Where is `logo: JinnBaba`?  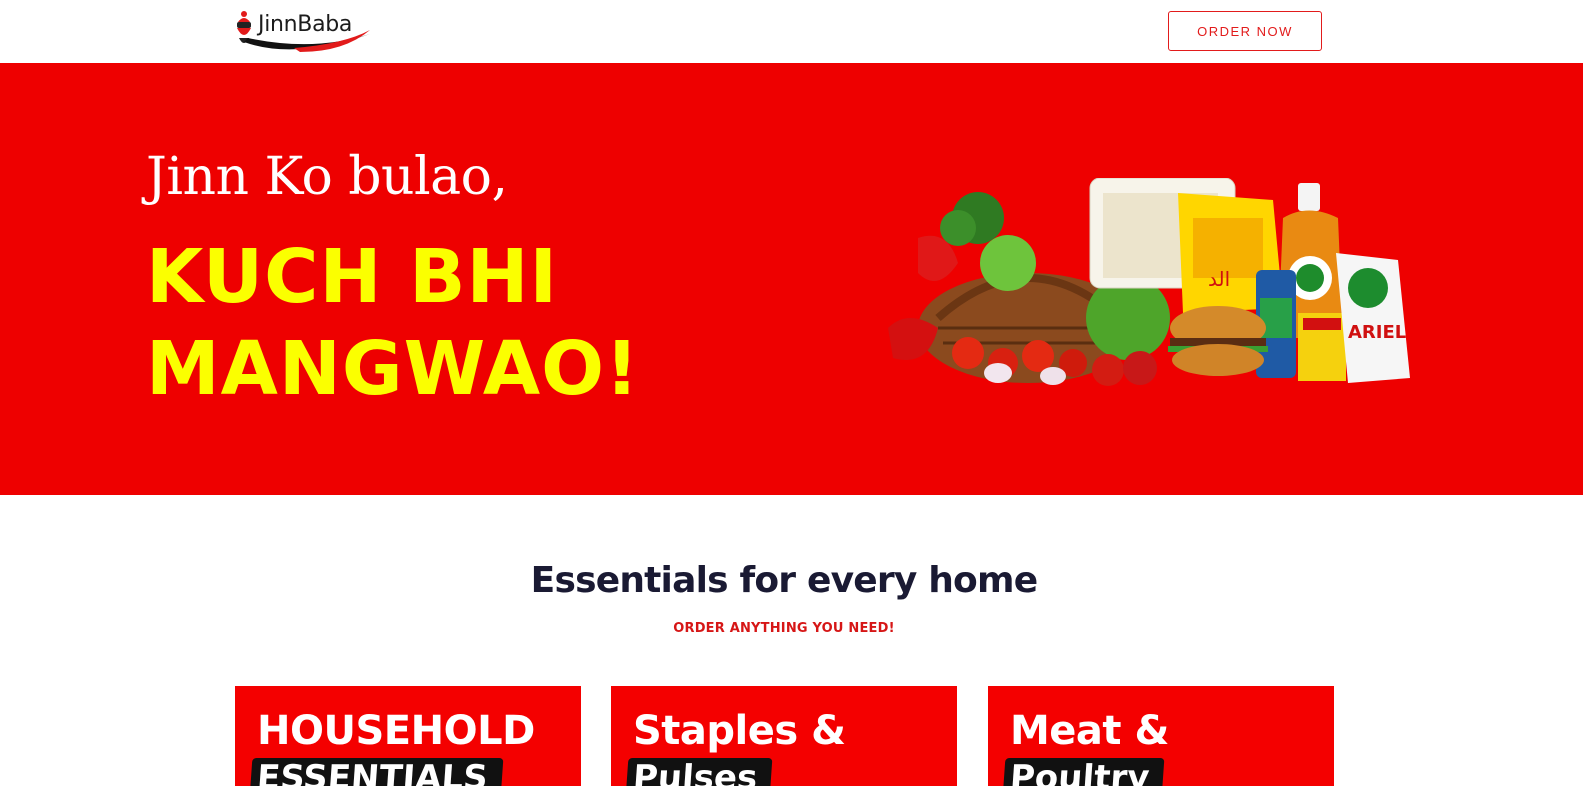 logo: JinnBaba is located at coordinates (304, 31).